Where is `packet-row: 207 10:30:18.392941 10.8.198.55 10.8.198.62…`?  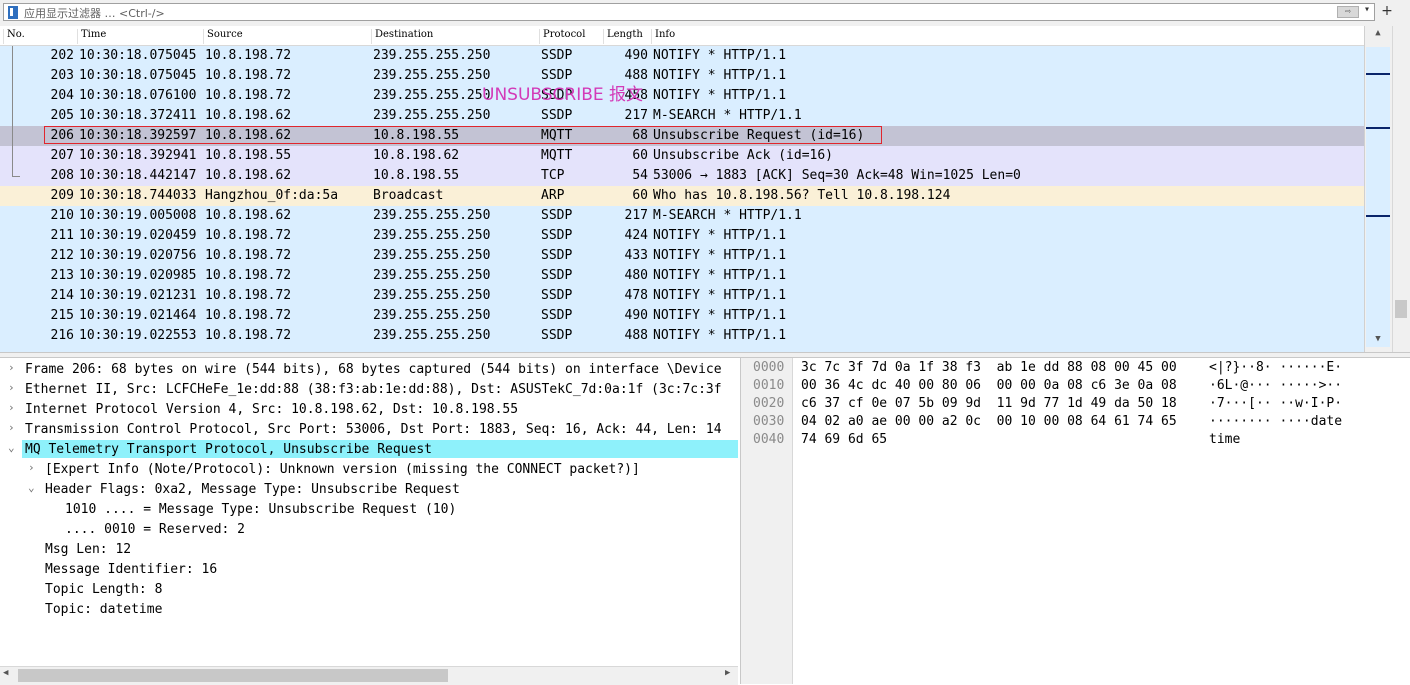 packet-row: 207 10:30:18.392941 10.8.198.55 10.8.198.62… is located at coordinates (682, 156).